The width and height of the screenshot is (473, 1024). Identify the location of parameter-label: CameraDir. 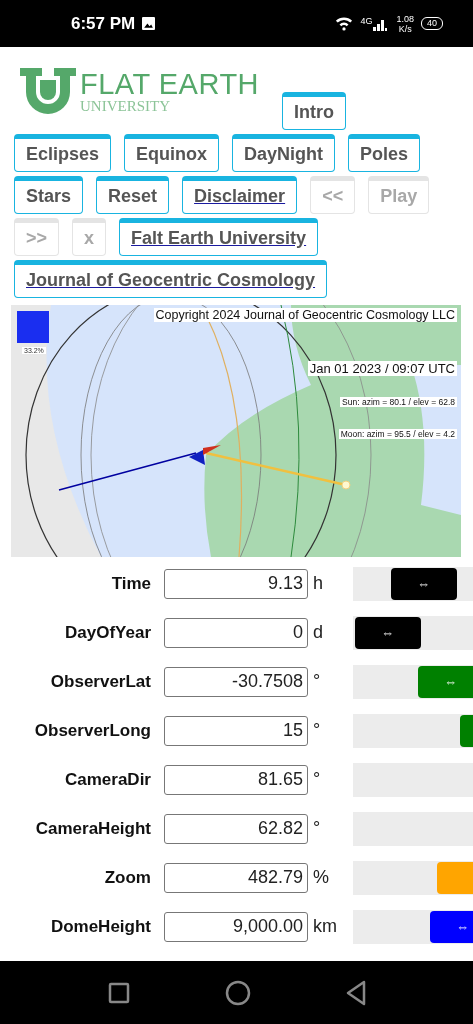
(107, 779).